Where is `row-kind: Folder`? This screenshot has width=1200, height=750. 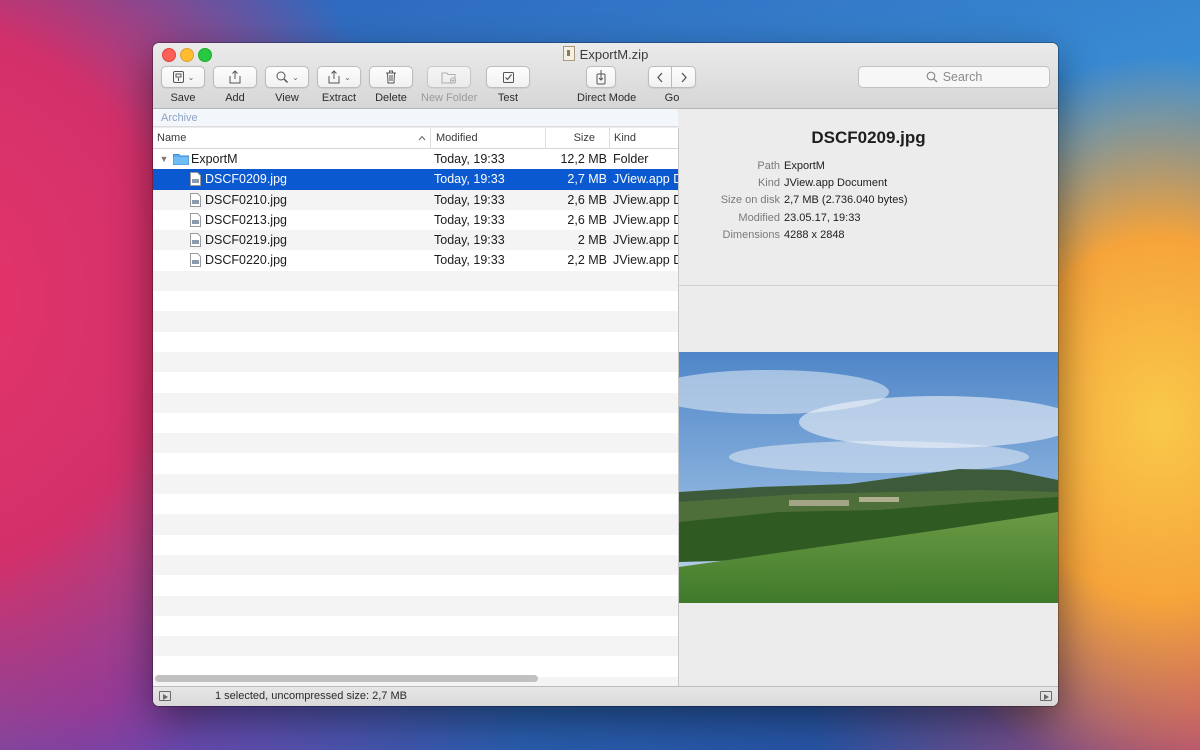
row-kind: Folder is located at coordinates (631, 159).